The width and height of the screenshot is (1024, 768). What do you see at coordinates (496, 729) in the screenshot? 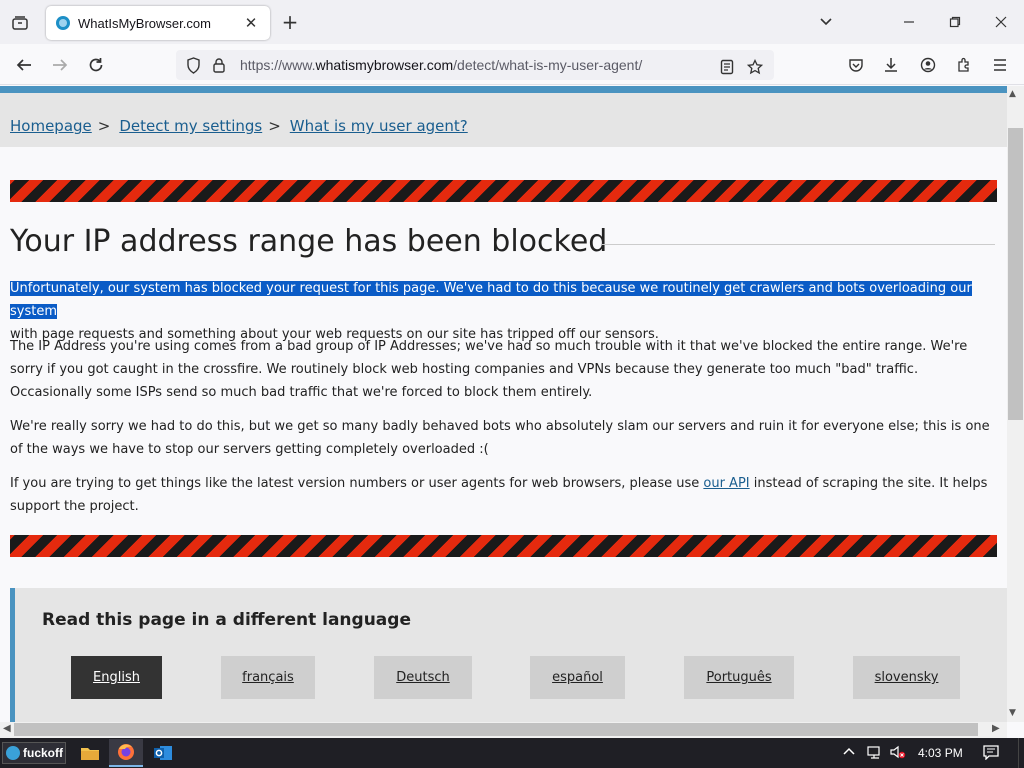
I see `horizontal-scrollbar-thumb` at bounding box center [496, 729].